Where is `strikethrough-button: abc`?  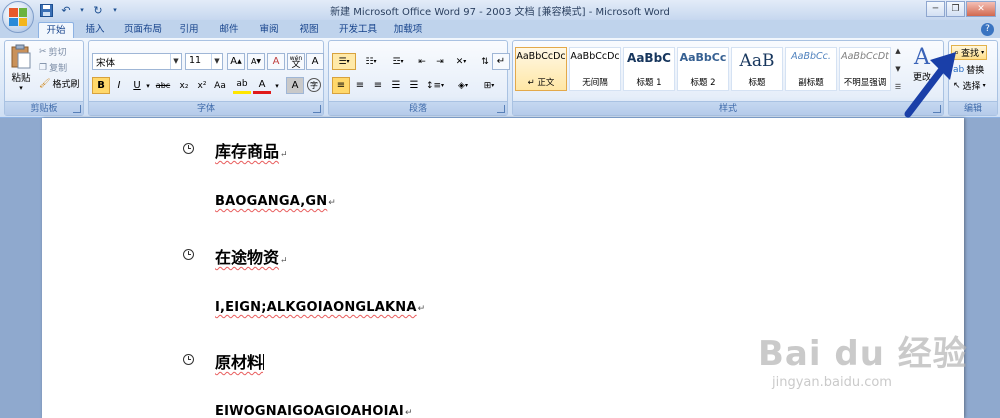 strikethrough-button: abc is located at coordinates (163, 85).